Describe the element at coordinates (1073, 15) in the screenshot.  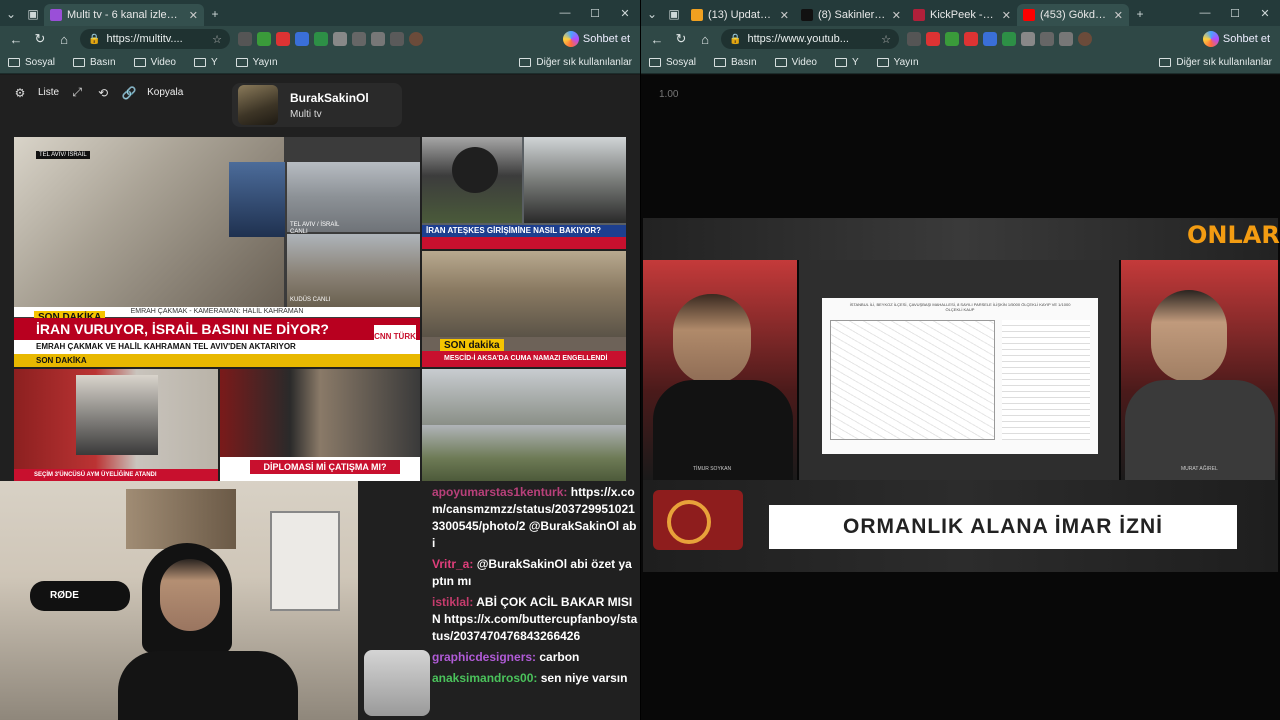
I see `tab-youtube: (453) Gökdelenl ✕` at that location.